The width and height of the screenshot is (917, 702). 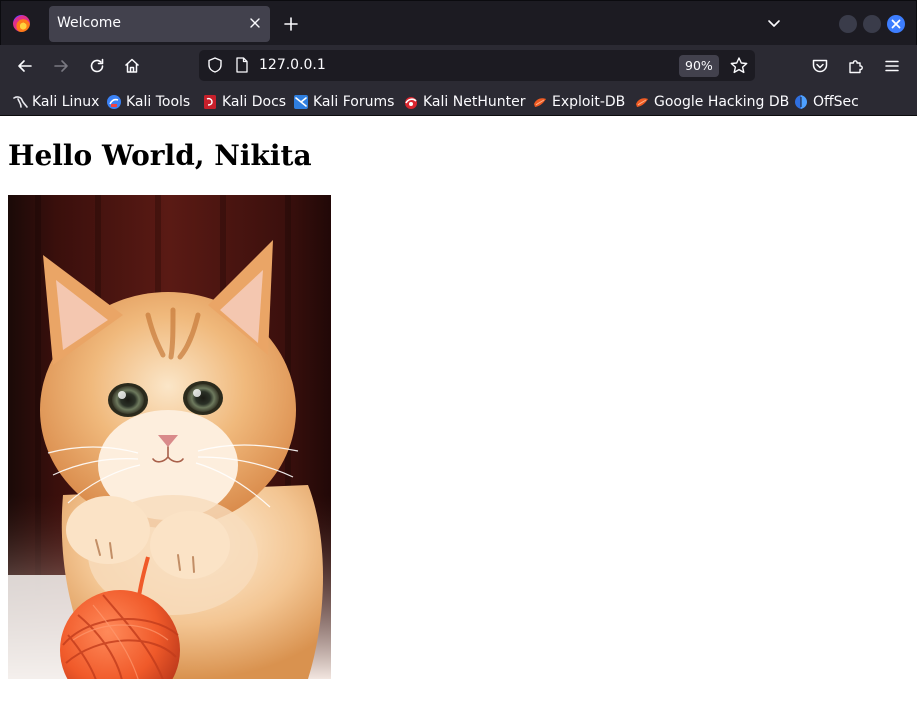 What do you see at coordinates (699, 66) in the screenshot?
I see `zoom-level-badge: 90%` at bounding box center [699, 66].